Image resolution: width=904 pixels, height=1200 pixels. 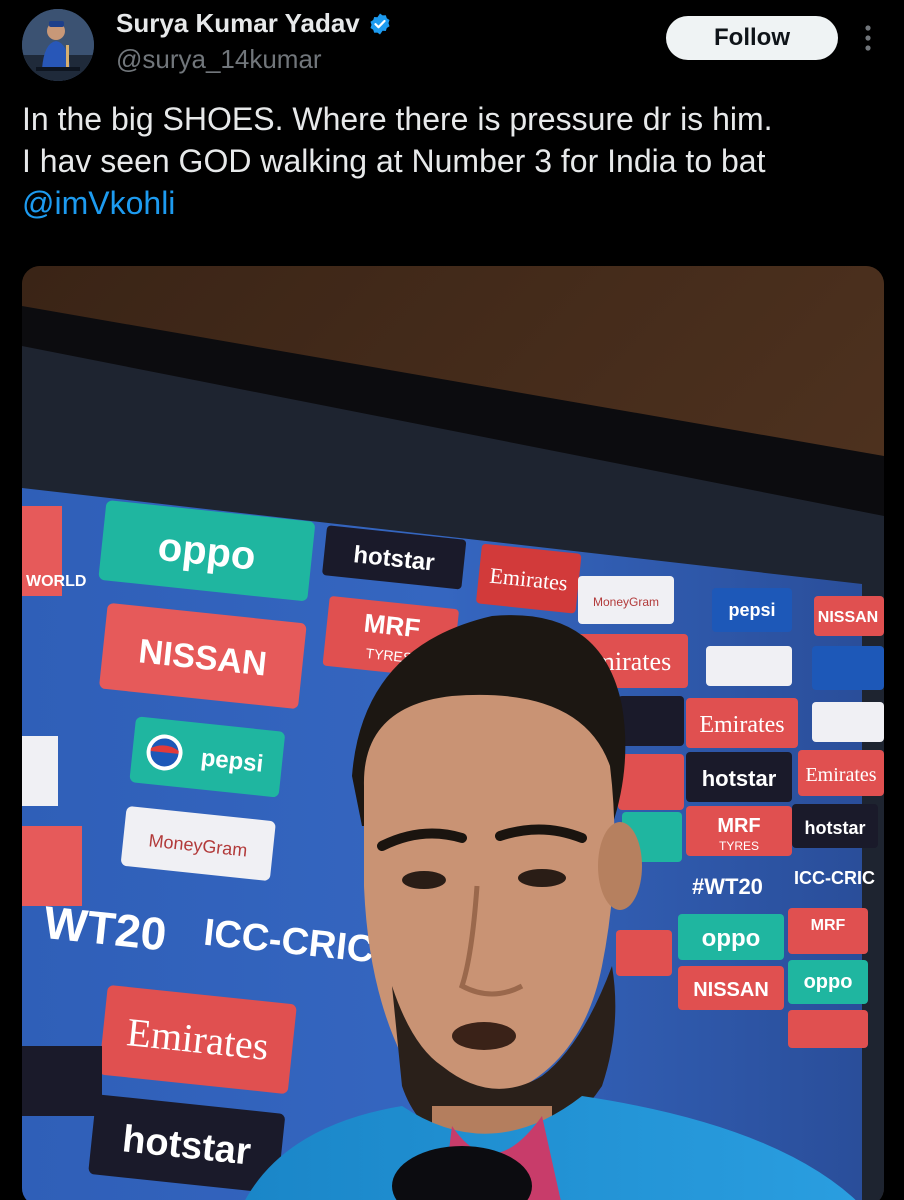 What do you see at coordinates (752, 38) in the screenshot?
I see `follow-button: Follow` at bounding box center [752, 38].